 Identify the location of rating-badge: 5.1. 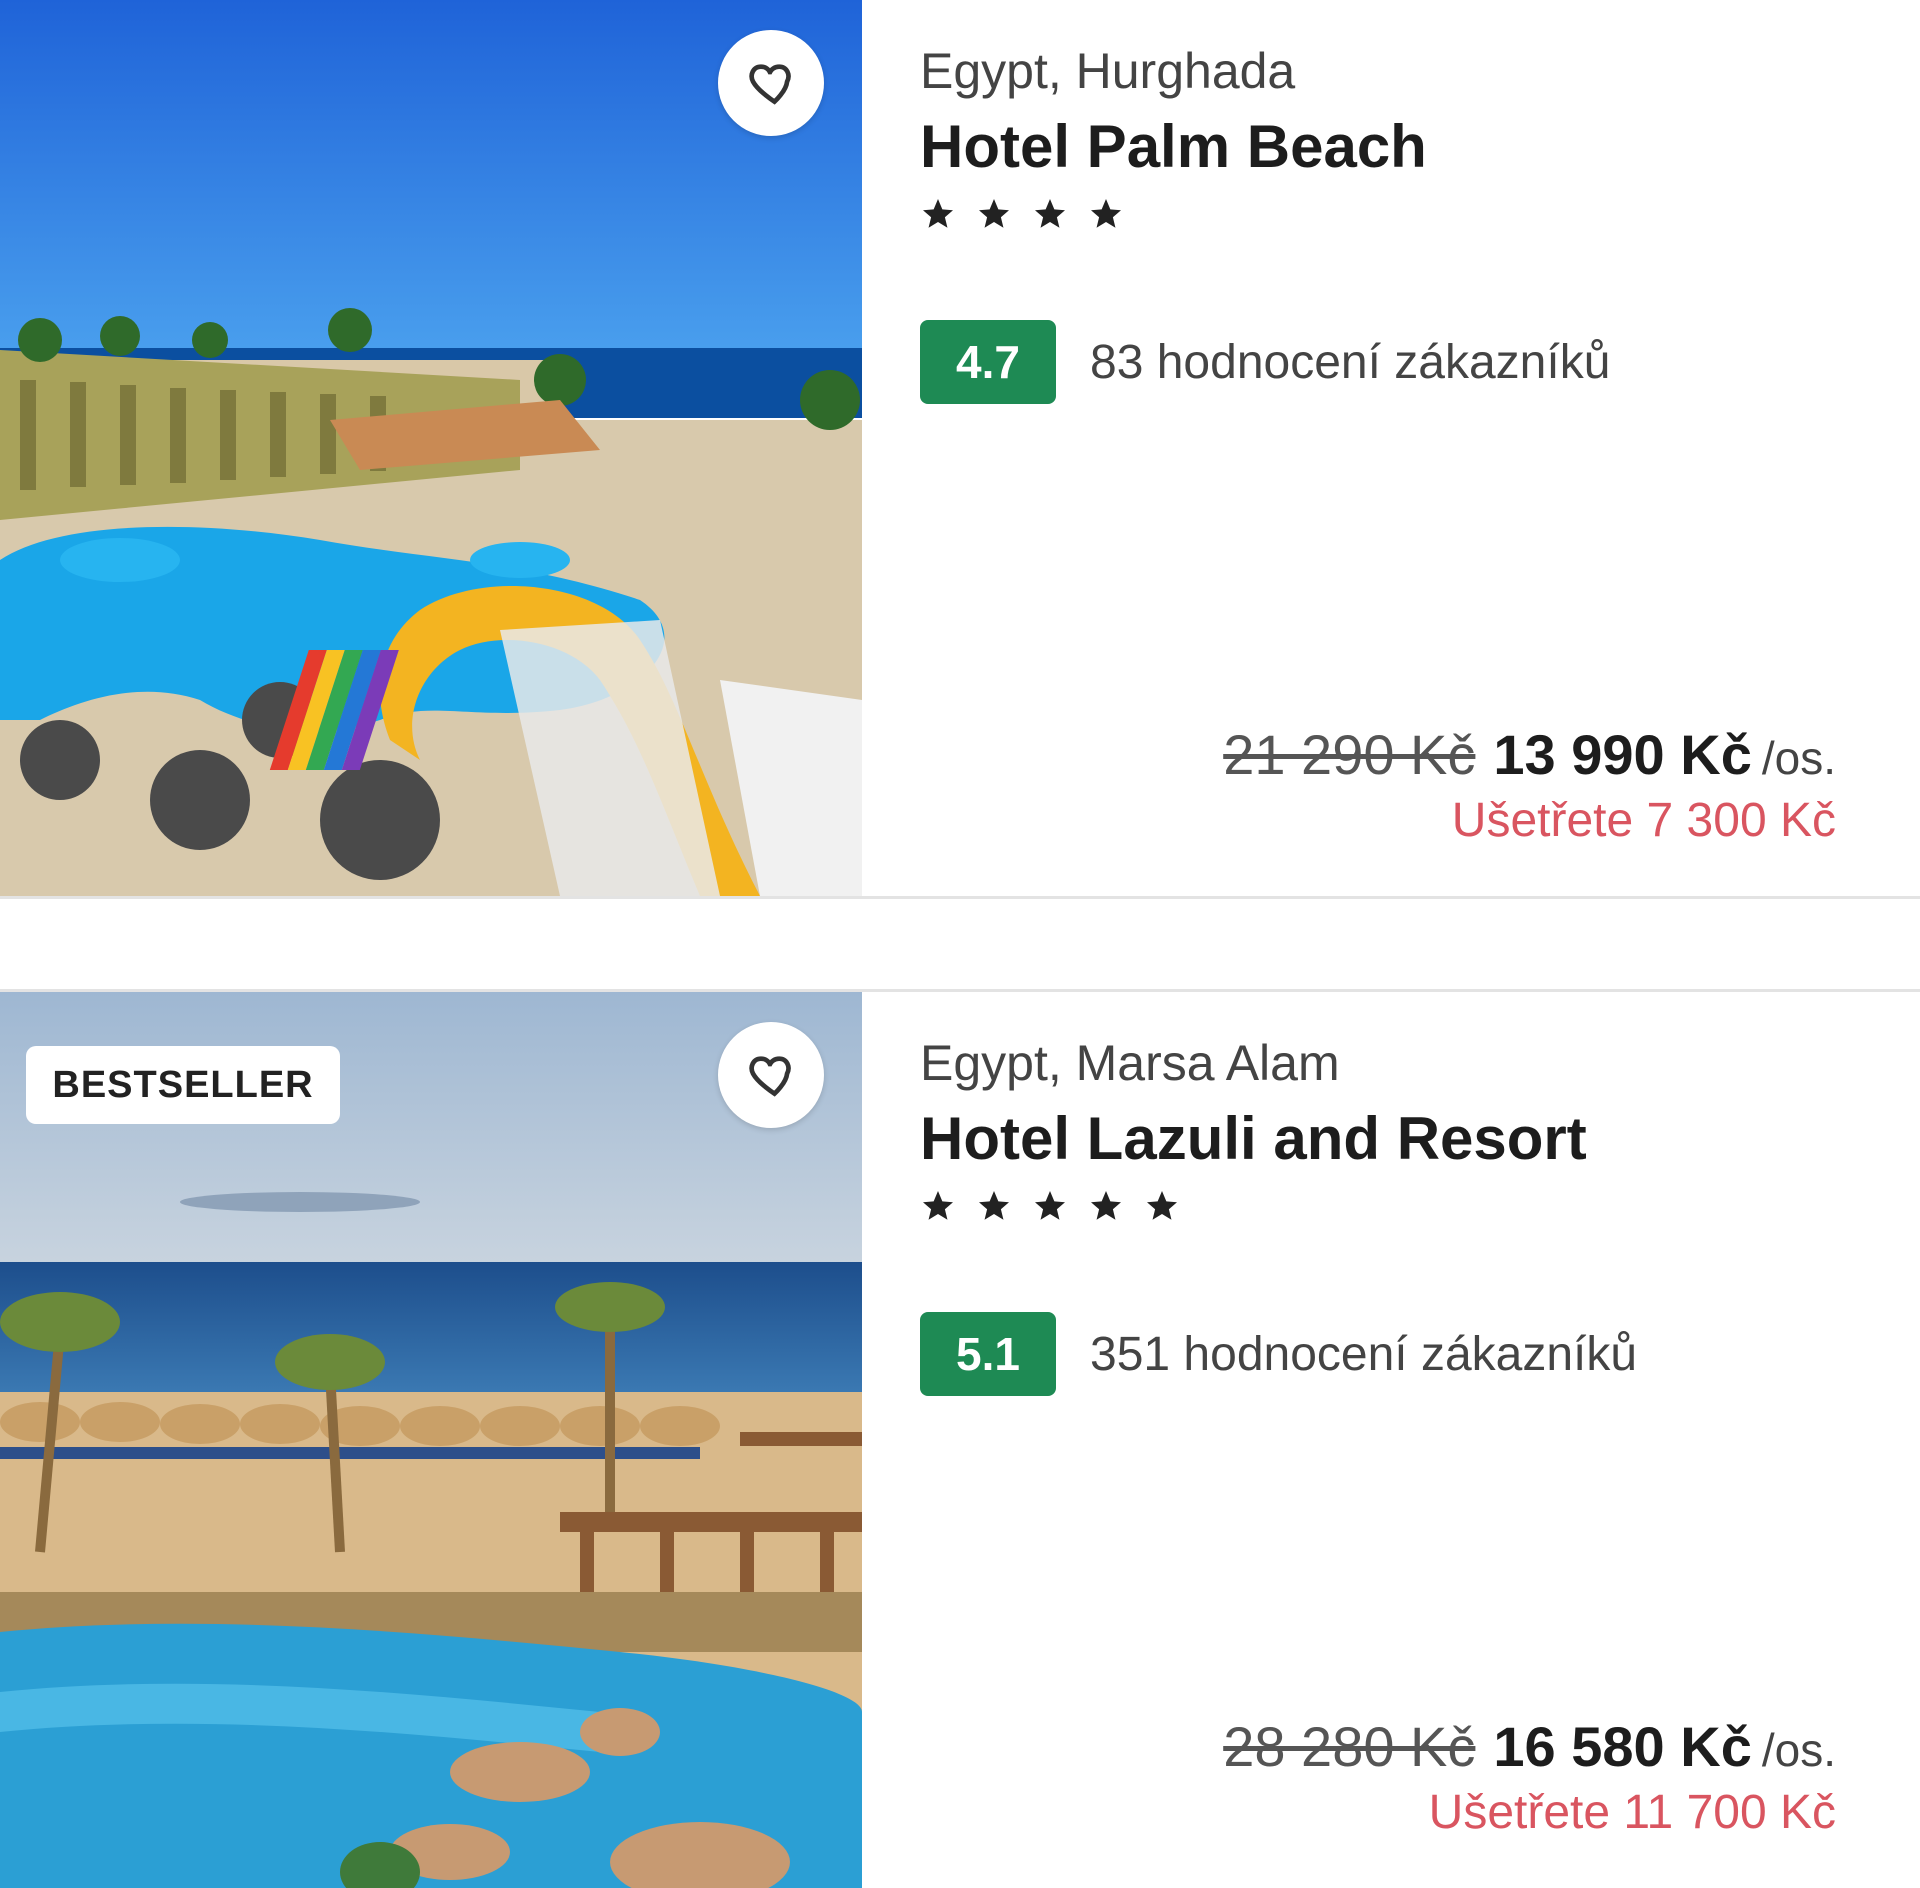
(988, 1354).